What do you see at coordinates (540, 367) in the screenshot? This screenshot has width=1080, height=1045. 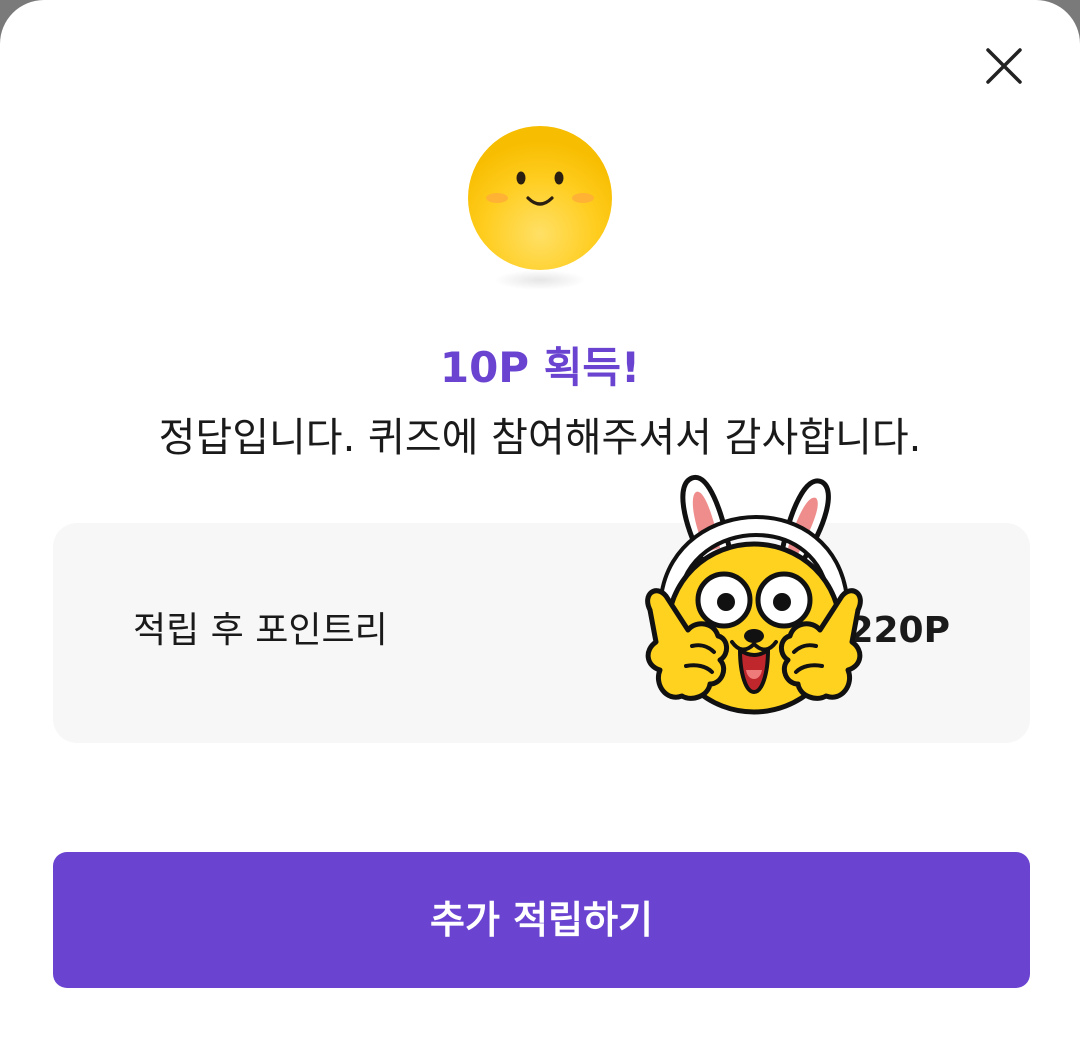 I see `reward-title: 10P 획득!` at bounding box center [540, 367].